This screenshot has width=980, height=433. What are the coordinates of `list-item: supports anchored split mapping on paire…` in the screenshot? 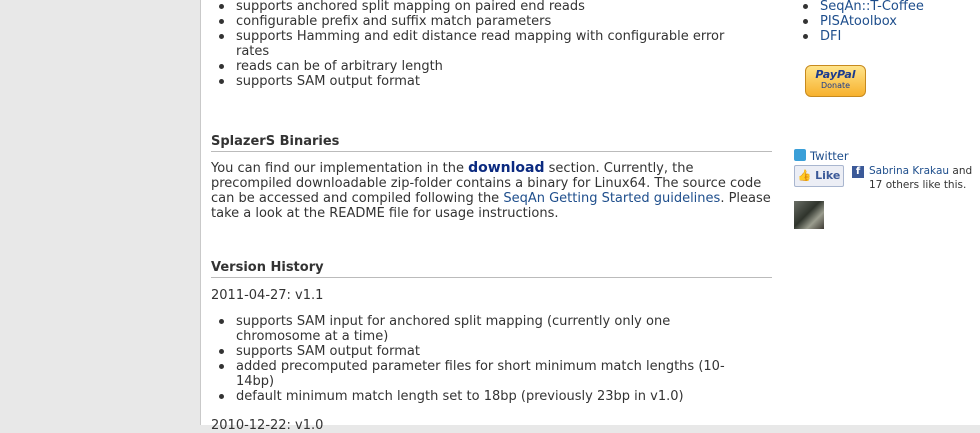 It's located at (468, 7).